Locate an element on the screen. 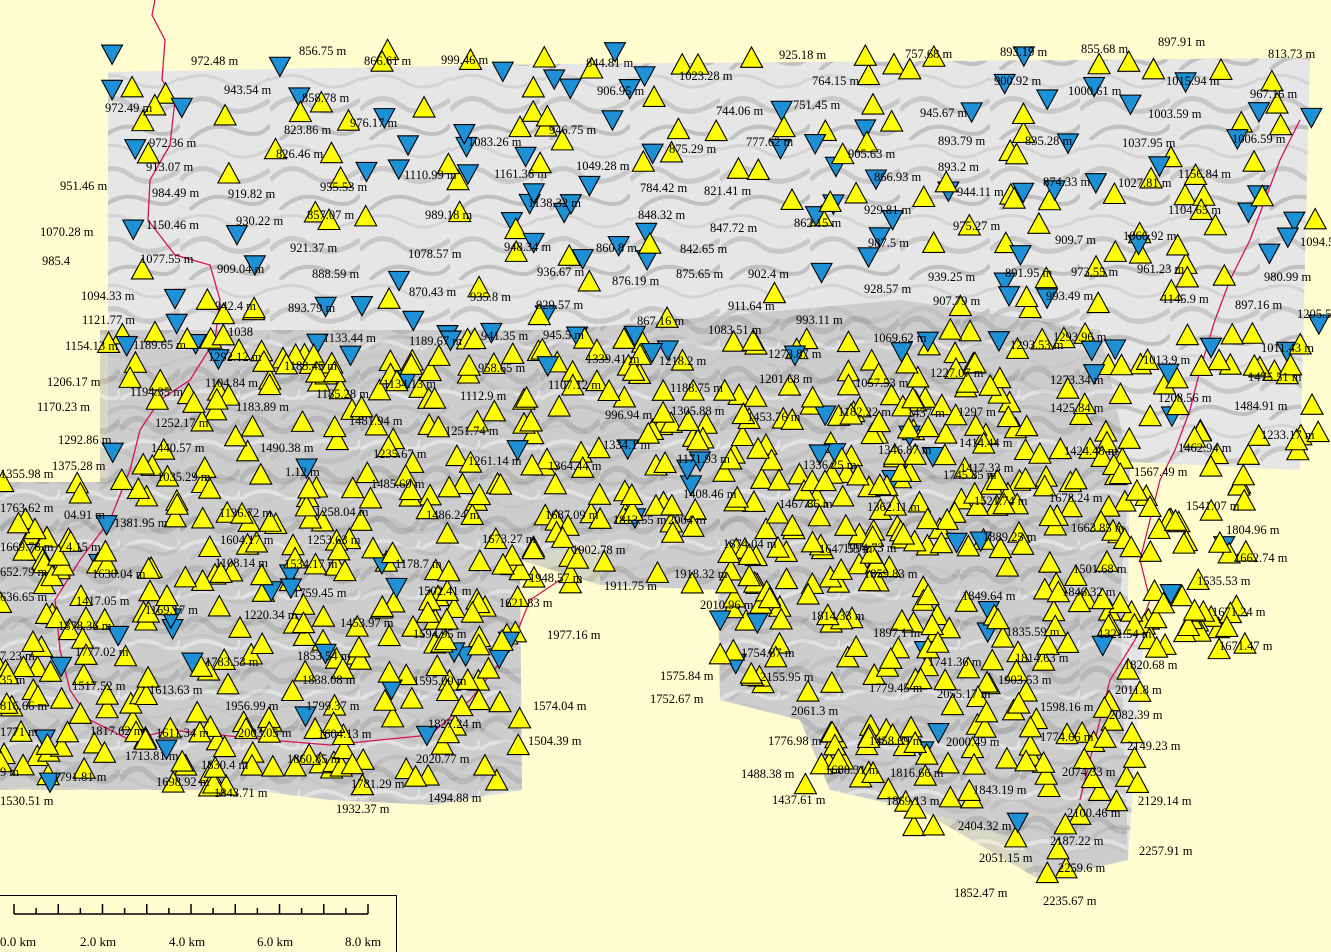  elevation-label: 1994.73 m is located at coordinates (870, 548).